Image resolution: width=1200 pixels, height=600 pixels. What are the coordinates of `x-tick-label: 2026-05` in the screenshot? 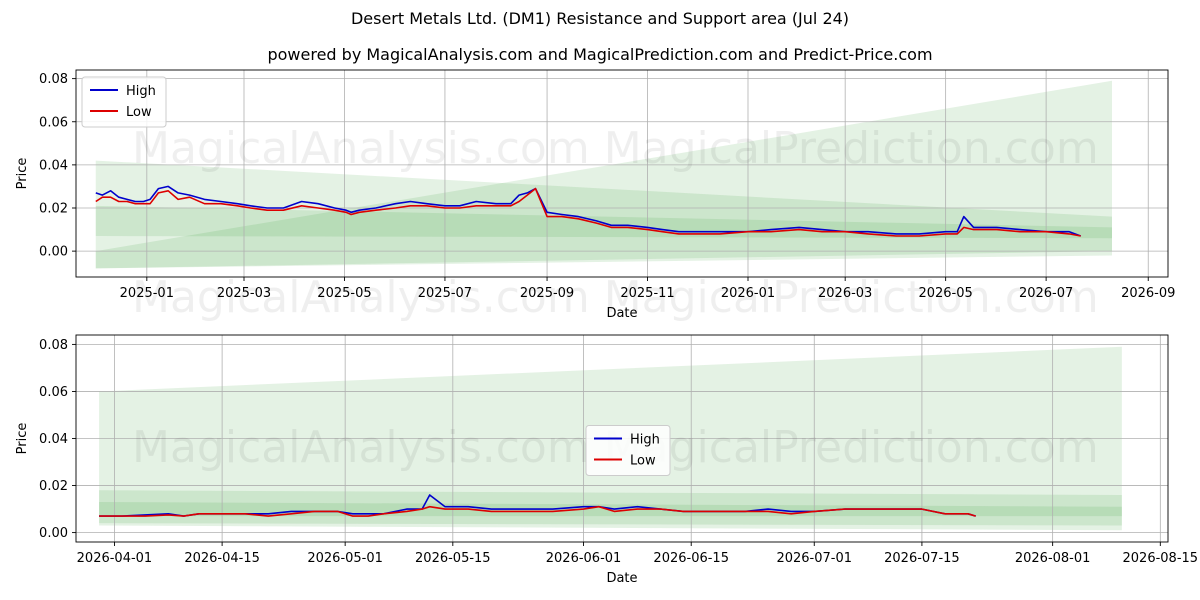 It's located at (945, 293).